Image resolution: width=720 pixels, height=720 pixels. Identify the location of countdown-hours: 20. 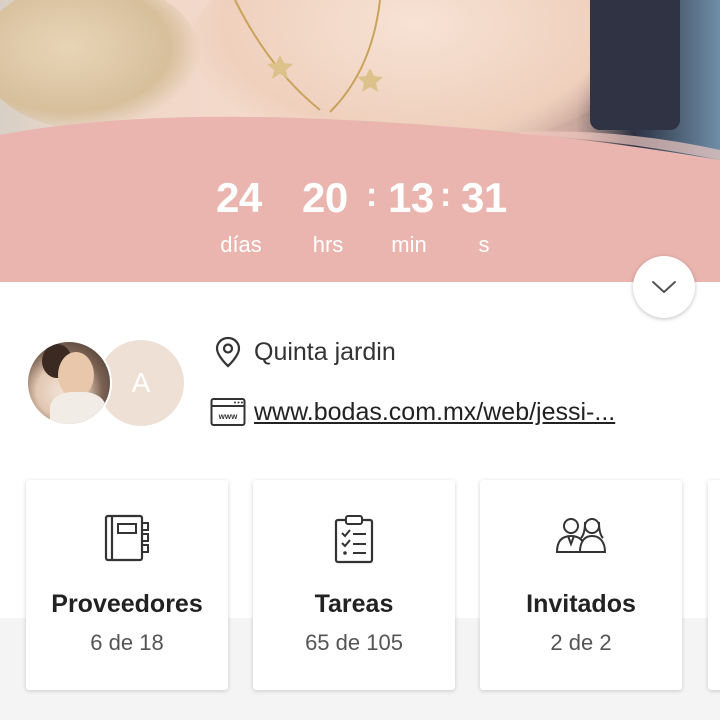
(325, 197).